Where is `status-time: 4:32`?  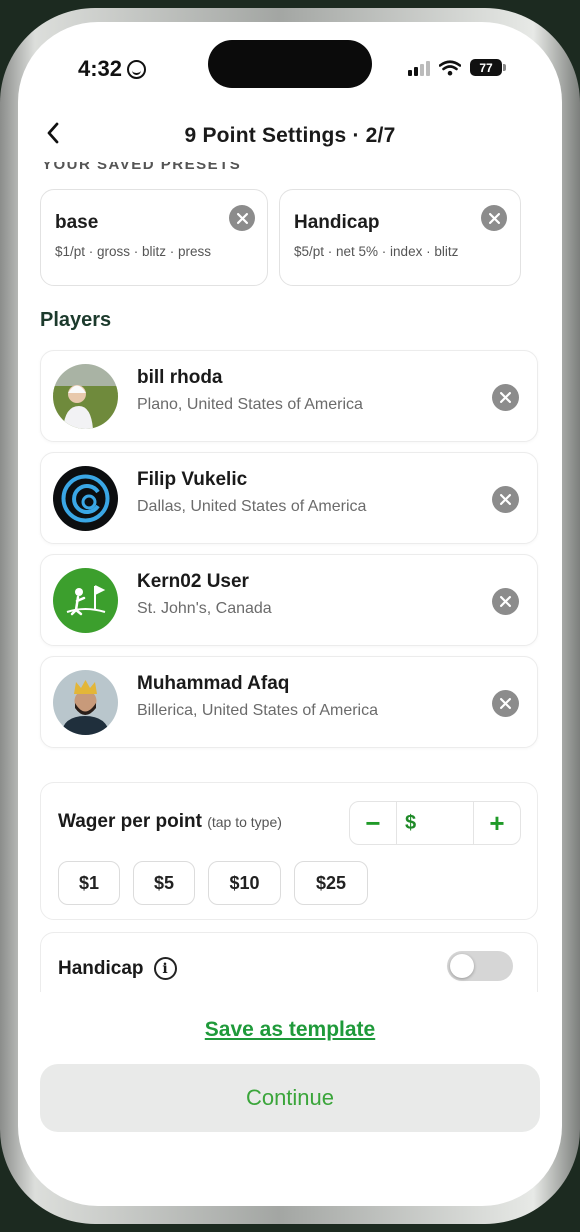
status-time: 4:32 is located at coordinates (112, 69).